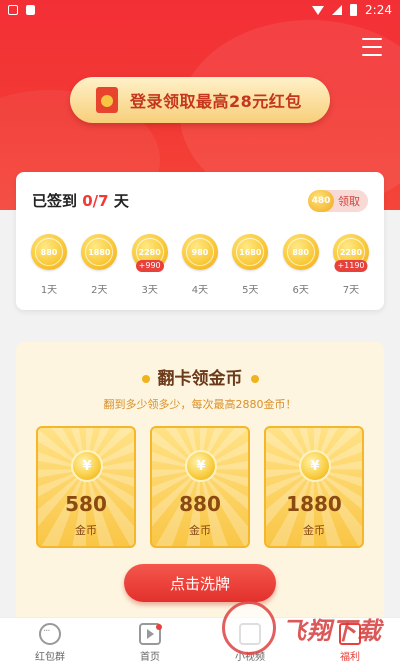 The image size is (400, 667). Describe the element at coordinates (50, 633) in the screenshot. I see `chat-icon` at that location.